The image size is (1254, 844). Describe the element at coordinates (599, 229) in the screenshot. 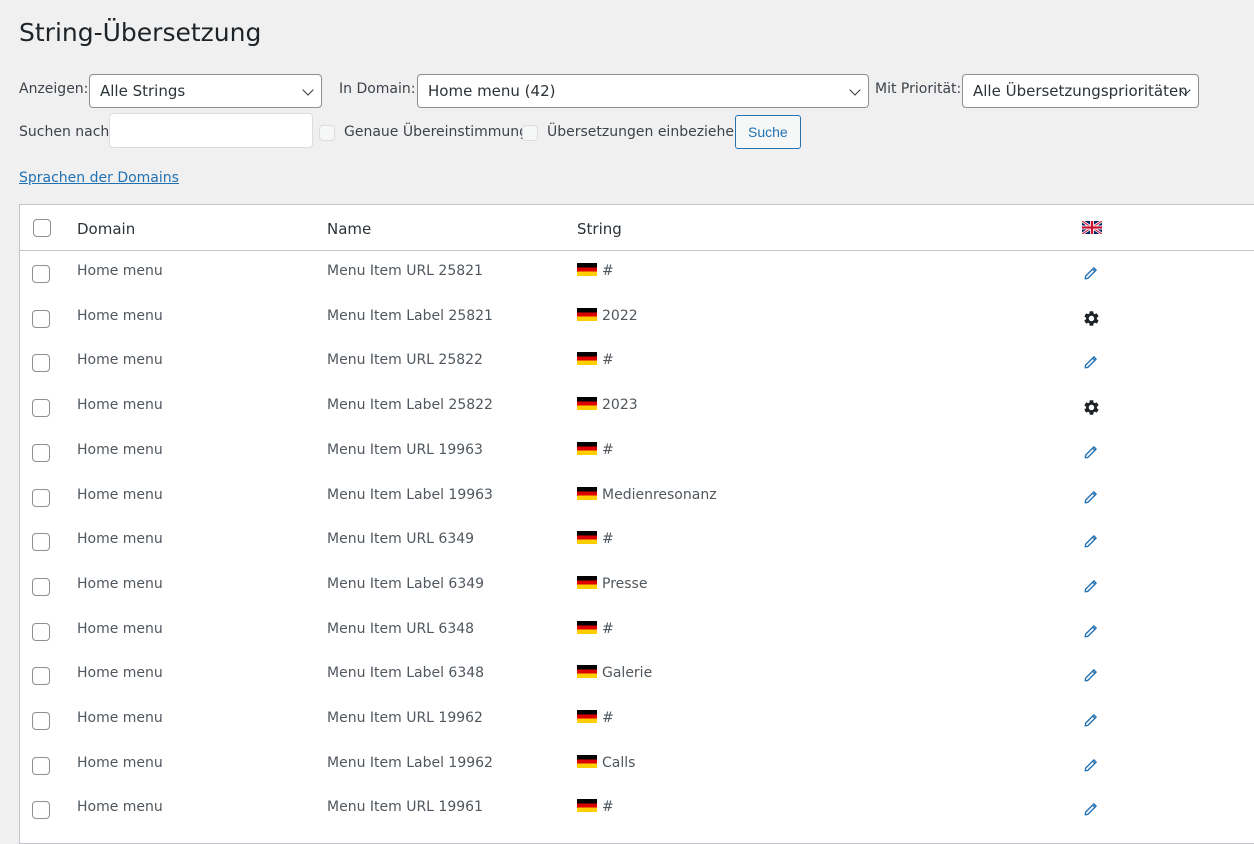

I see `column-string: String` at that location.